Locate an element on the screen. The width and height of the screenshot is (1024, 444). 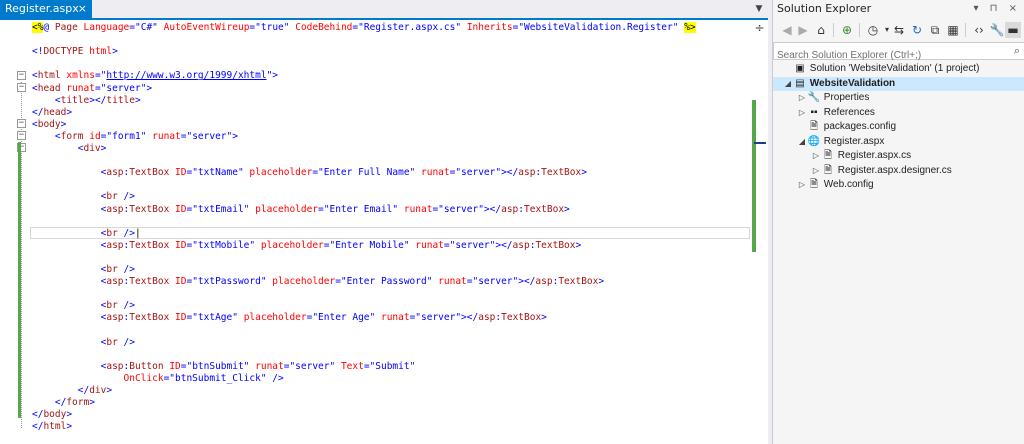
code-line: </form> is located at coordinates (63, 403).